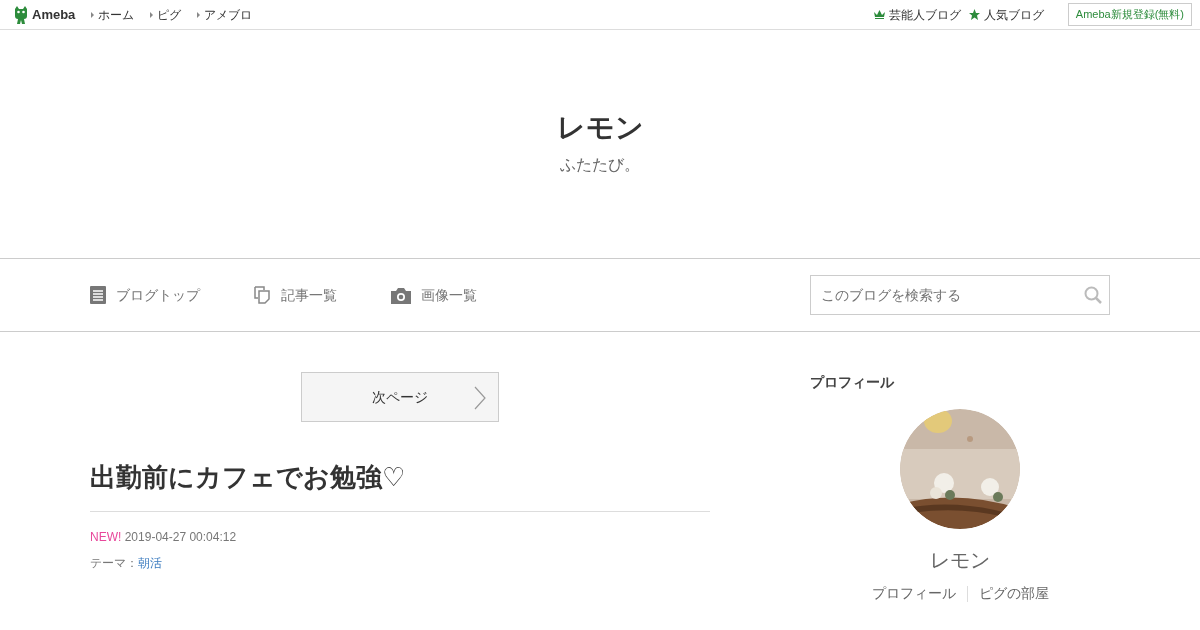  What do you see at coordinates (852, 382) in the screenshot?
I see `profile-heading: プロフィール` at bounding box center [852, 382].